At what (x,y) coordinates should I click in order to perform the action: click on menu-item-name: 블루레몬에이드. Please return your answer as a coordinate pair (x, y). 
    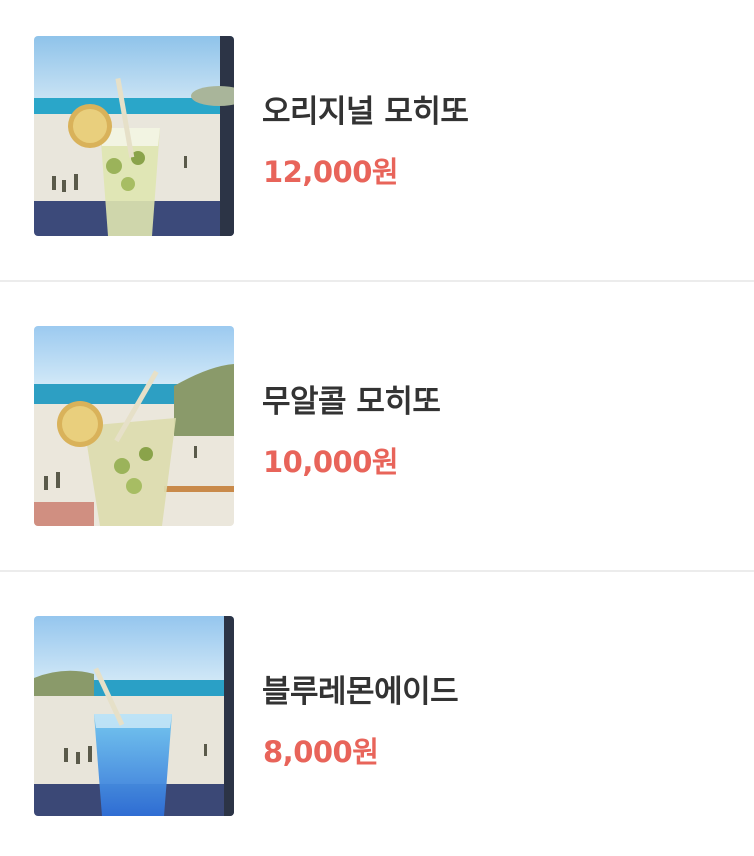
    Looking at the image, I should click on (360, 692).